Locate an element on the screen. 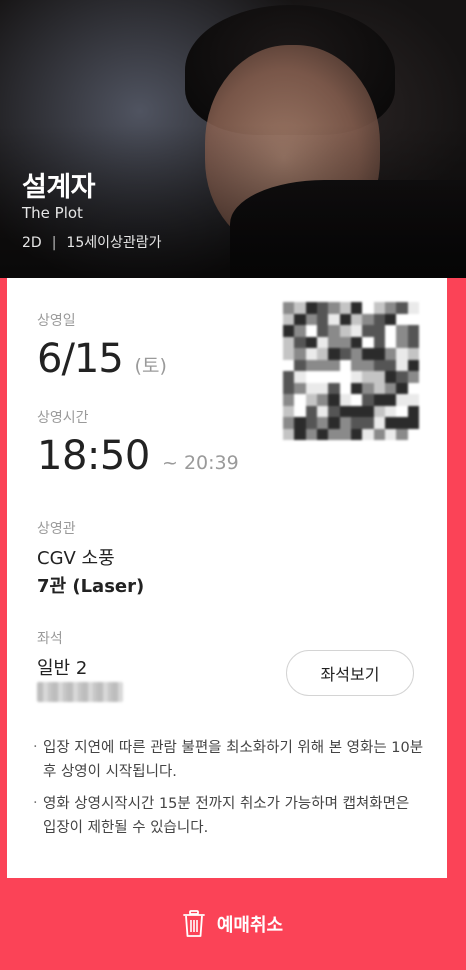 The height and width of the screenshot is (970, 466). show-date: 6/15 (토) is located at coordinates (102, 359).